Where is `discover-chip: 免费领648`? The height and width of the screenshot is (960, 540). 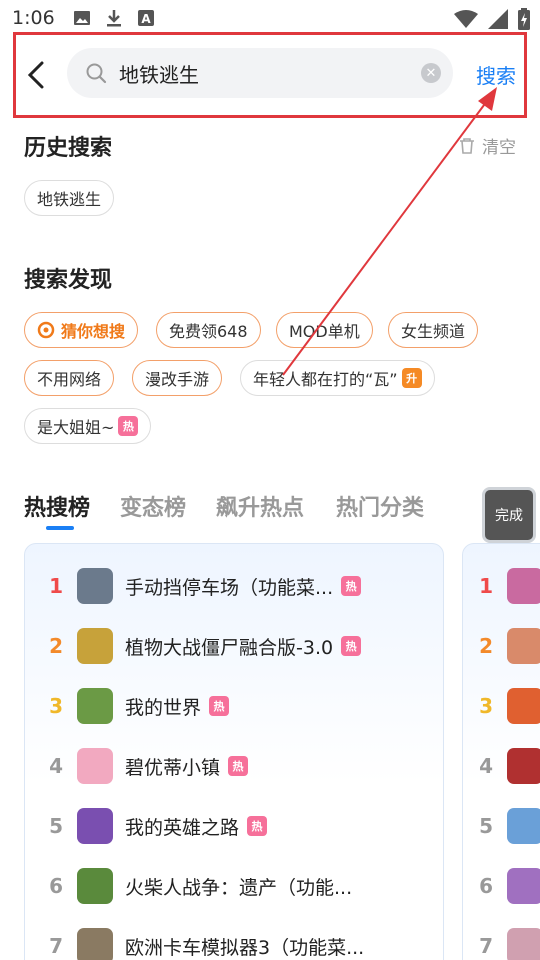 discover-chip: 免费领648 is located at coordinates (208, 330).